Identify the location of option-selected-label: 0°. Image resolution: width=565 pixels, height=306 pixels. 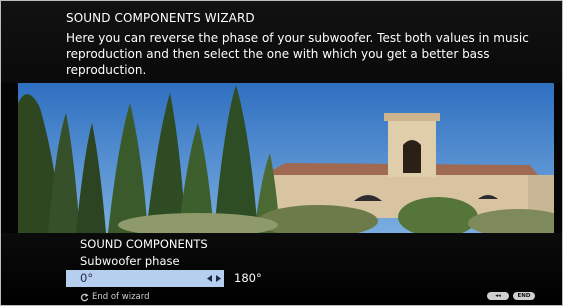
(87, 278).